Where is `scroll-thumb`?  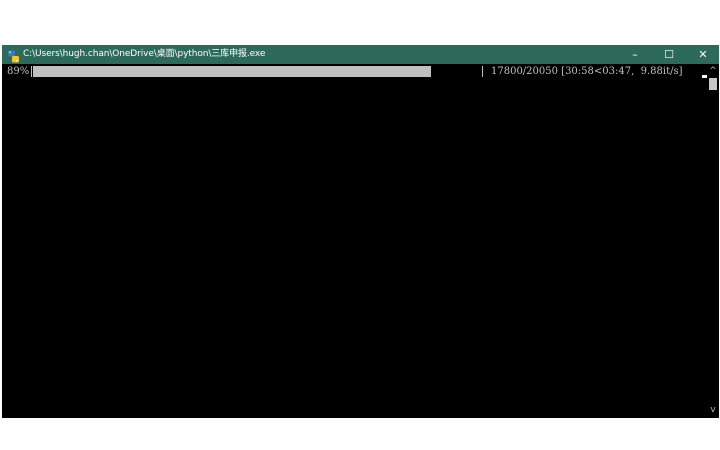
scroll-thumb is located at coordinates (713, 84).